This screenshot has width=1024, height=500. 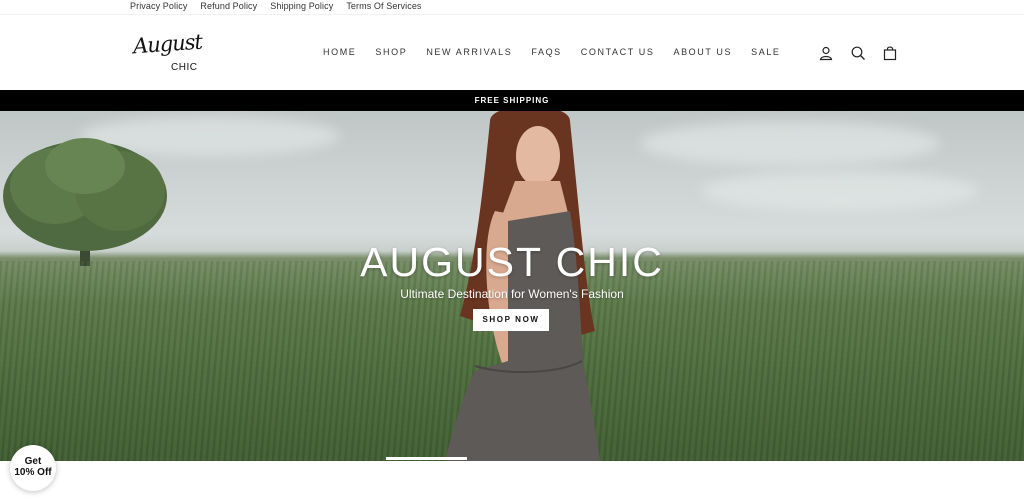 I want to click on shop-now-button: SHOP NOW, so click(x=511, y=320).